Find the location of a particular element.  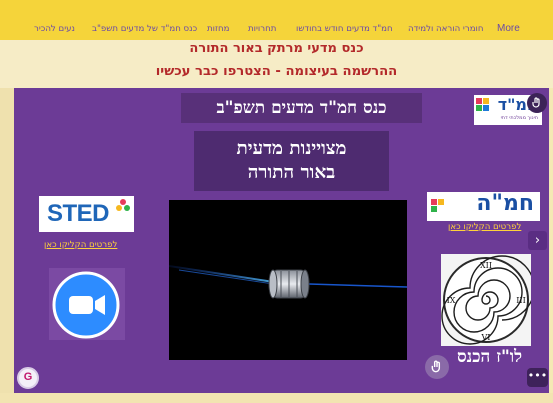

svg-text: VI is located at coordinates (486, 337).